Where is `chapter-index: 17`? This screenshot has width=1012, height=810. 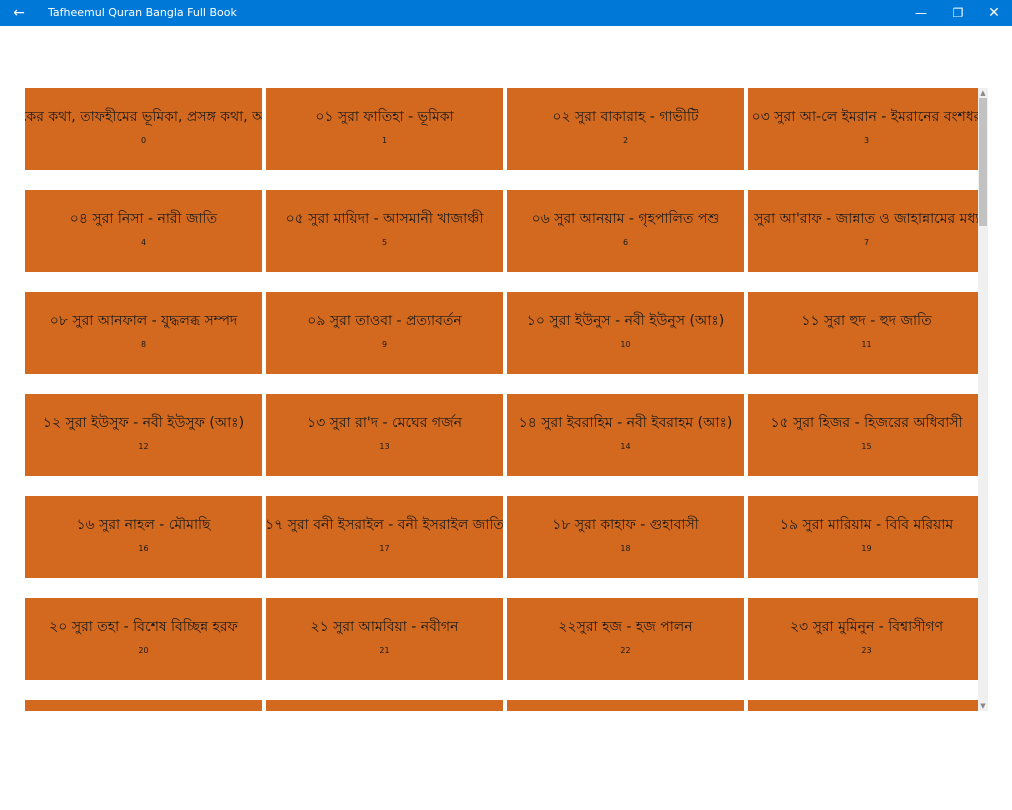 chapter-index: 17 is located at coordinates (384, 548).